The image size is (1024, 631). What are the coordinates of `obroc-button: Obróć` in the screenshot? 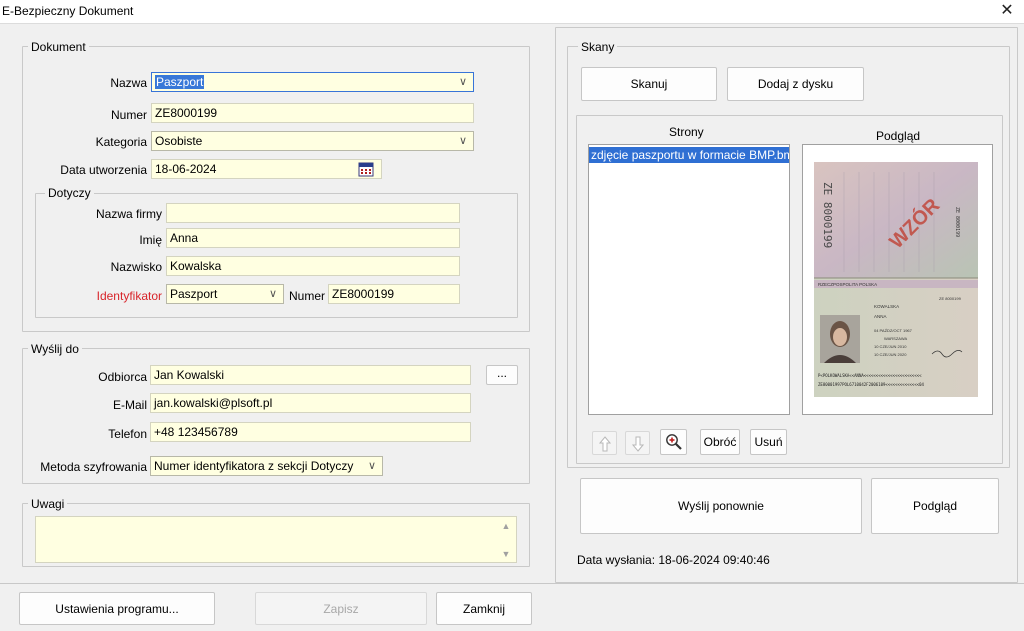 It's located at (720, 442).